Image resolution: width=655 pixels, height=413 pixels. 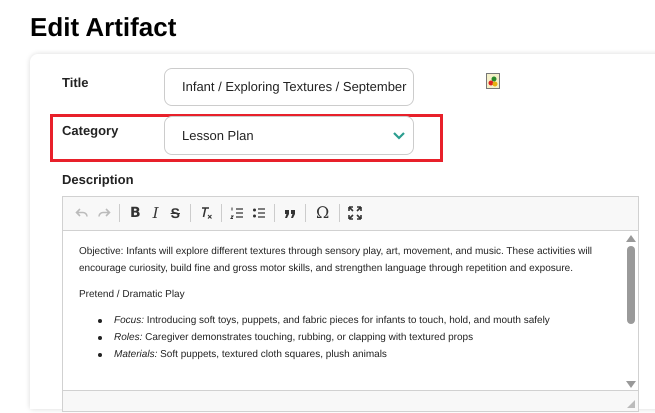 I want to click on title-field: Infant / Exploring Textures / September, so click(x=289, y=87).